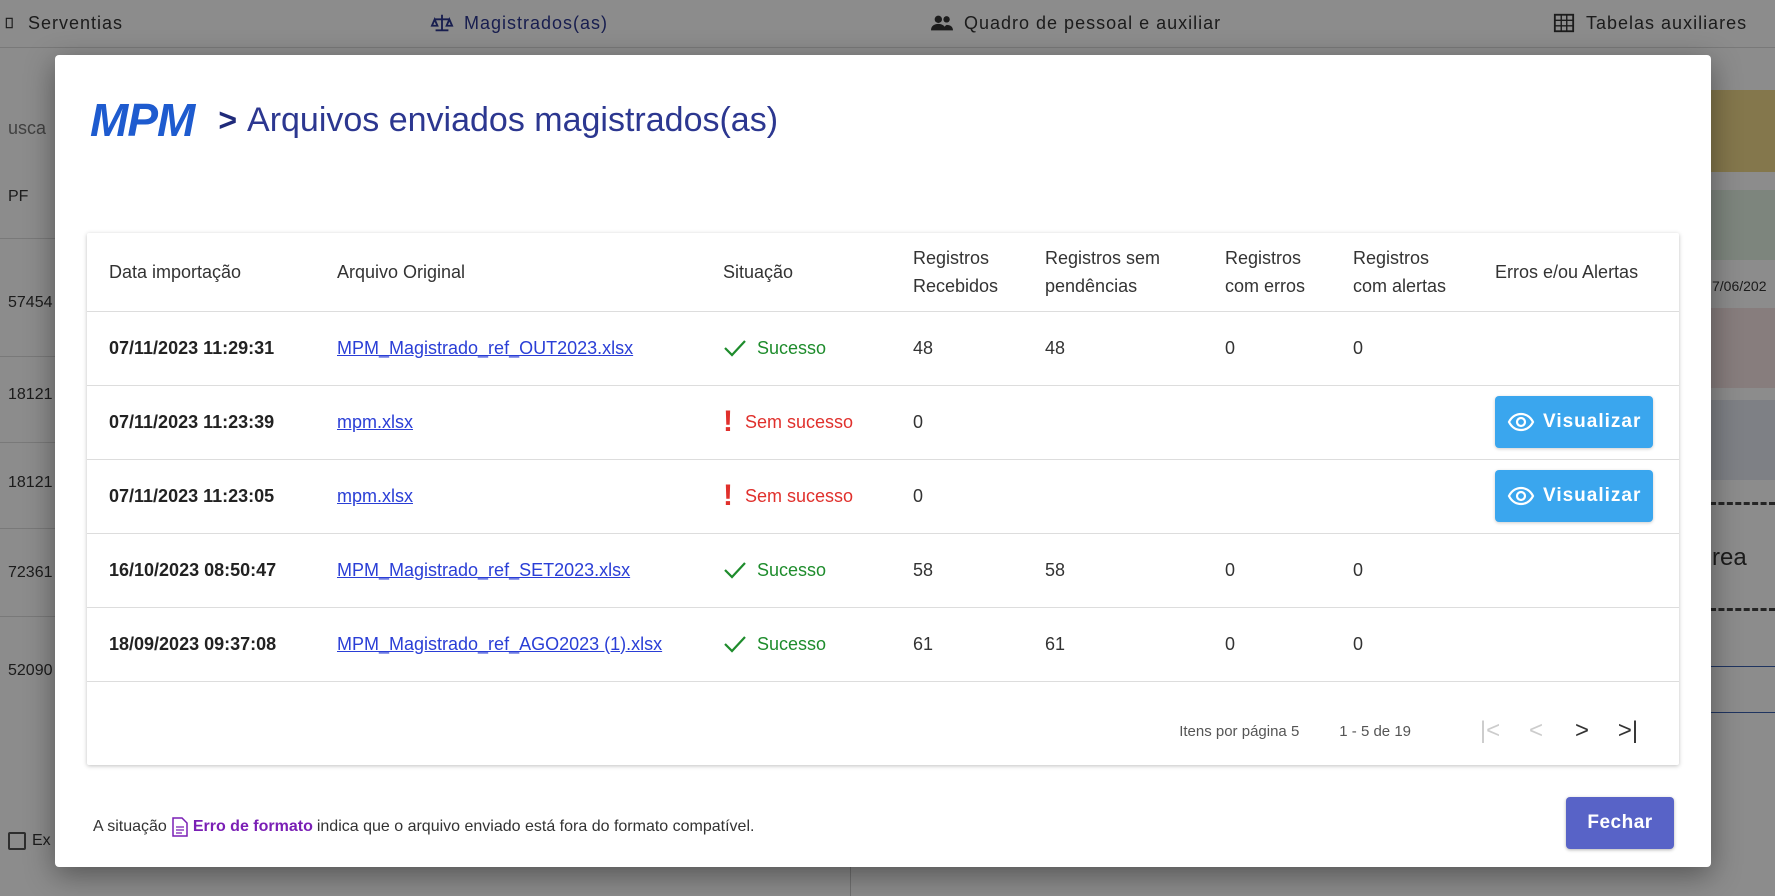  I want to click on received-count: 48, so click(957, 348).